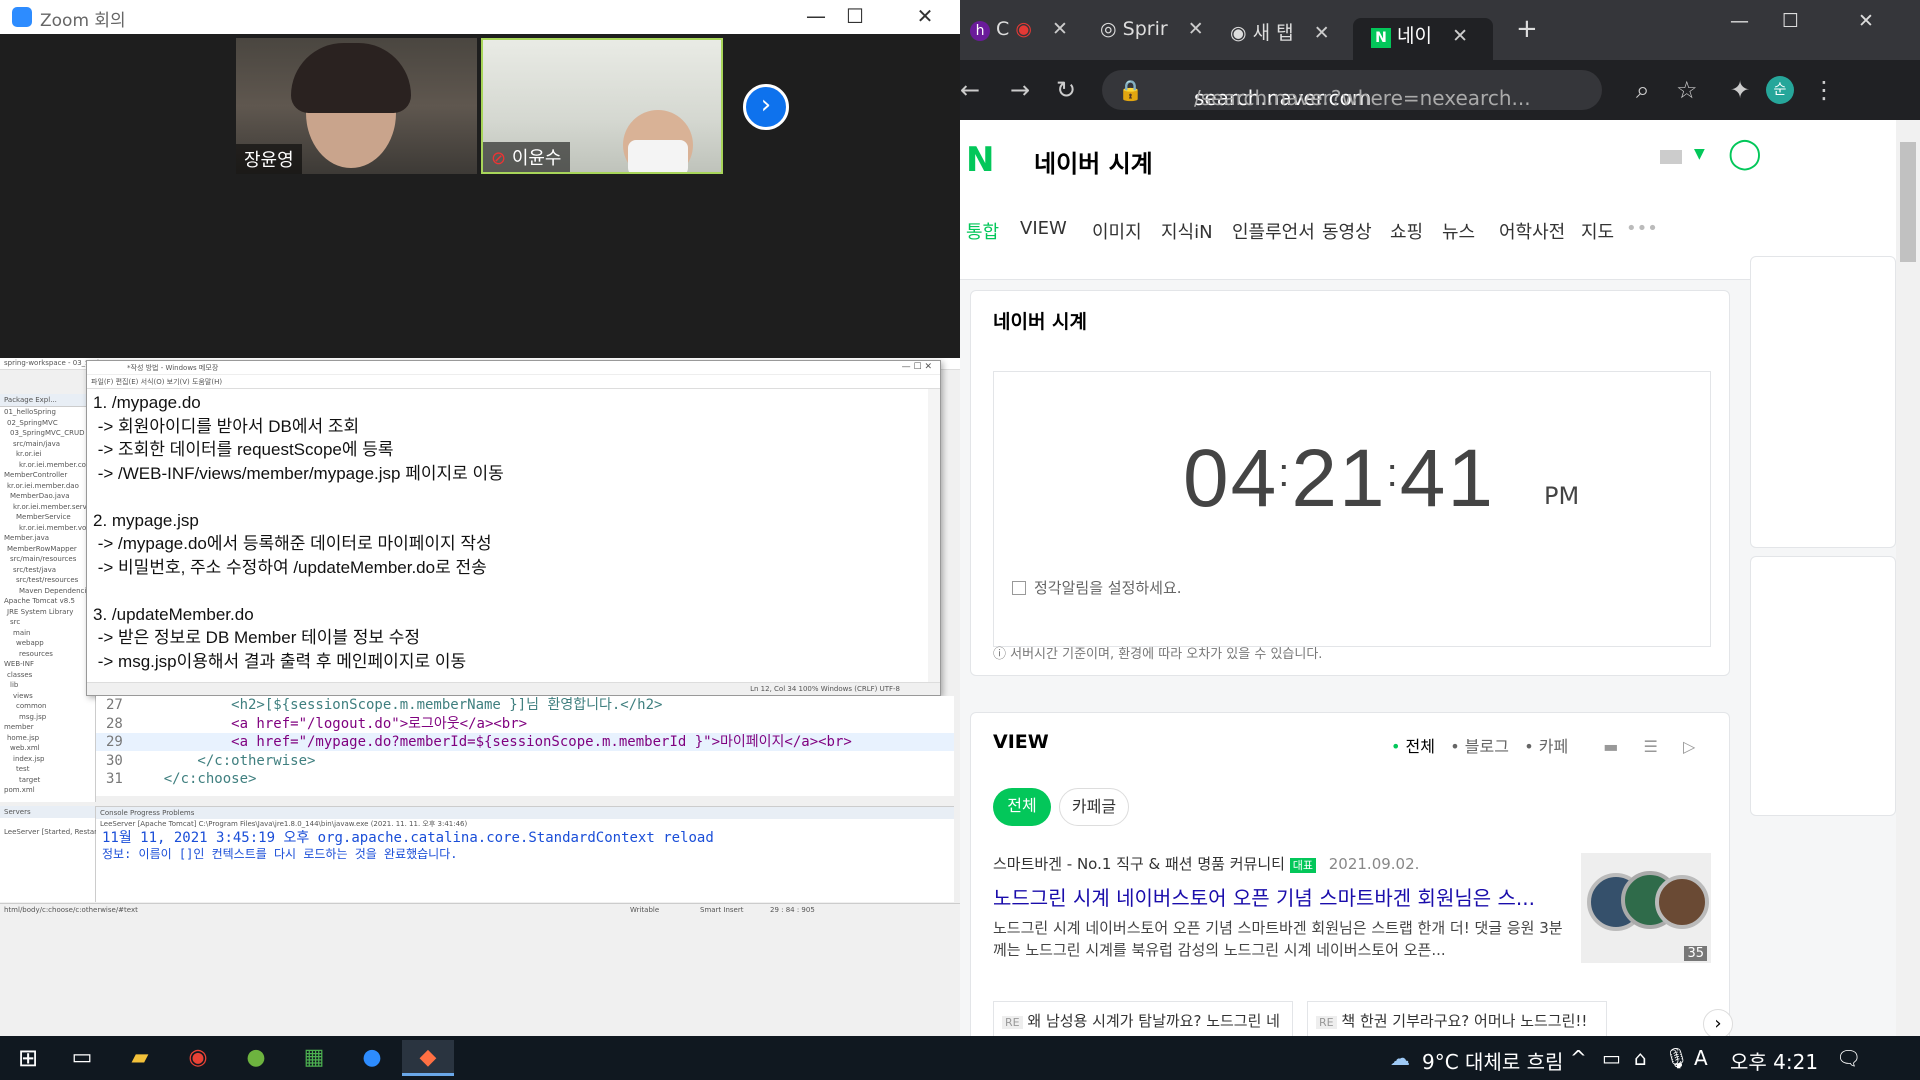  I want to click on notification-icon: 🗨, so click(1848, 1058).